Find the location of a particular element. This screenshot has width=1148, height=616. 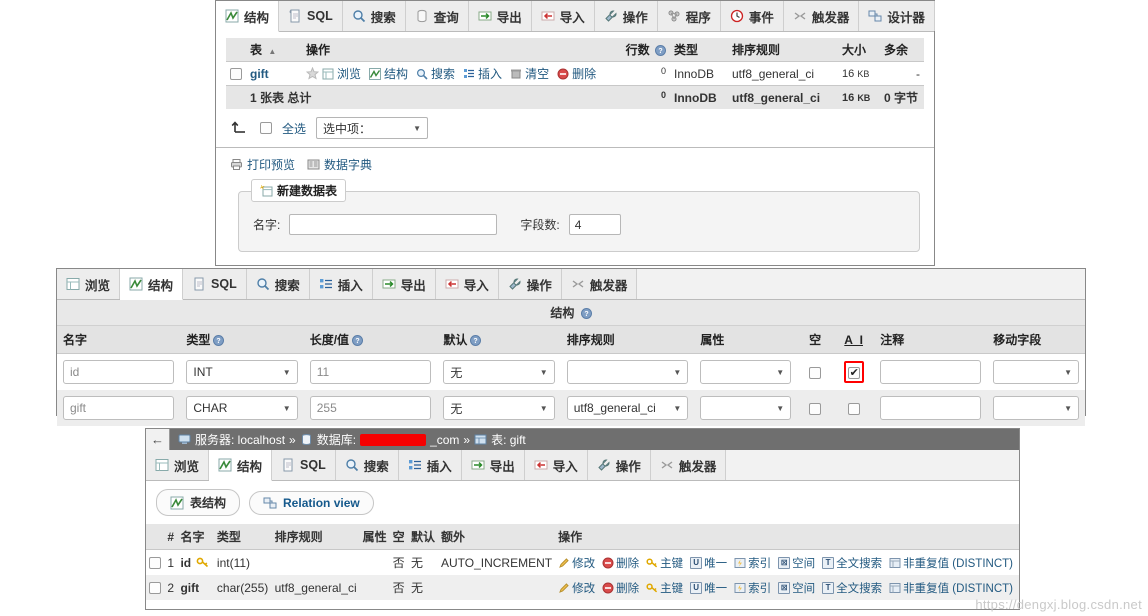

table-label: 表: gift is located at coordinates (508, 439).